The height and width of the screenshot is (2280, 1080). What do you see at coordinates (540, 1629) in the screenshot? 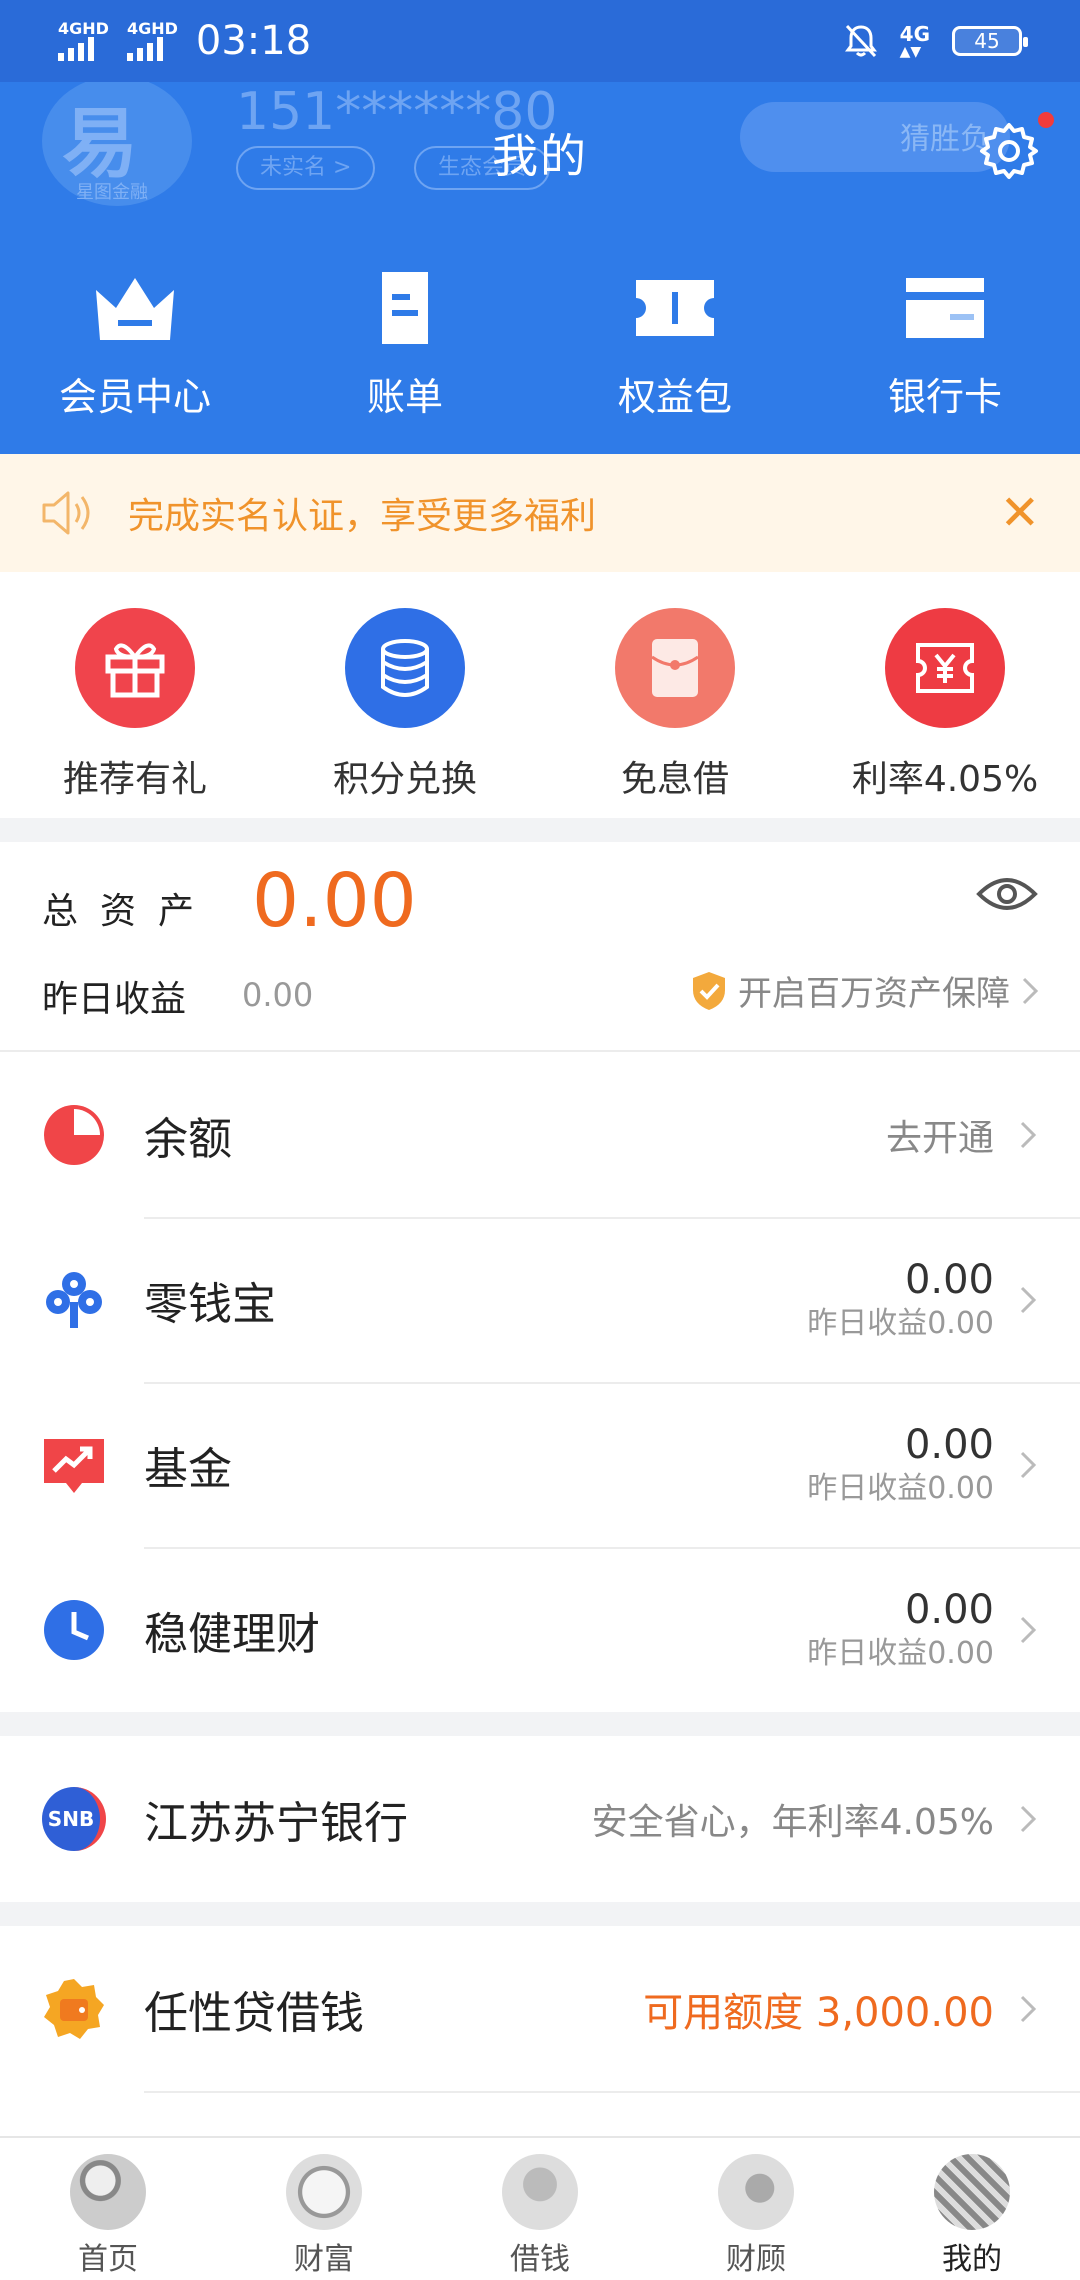
I see `list-item-stable-finance: 稳健理财 0.00 昨日收益0.00` at bounding box center [540, 1629].